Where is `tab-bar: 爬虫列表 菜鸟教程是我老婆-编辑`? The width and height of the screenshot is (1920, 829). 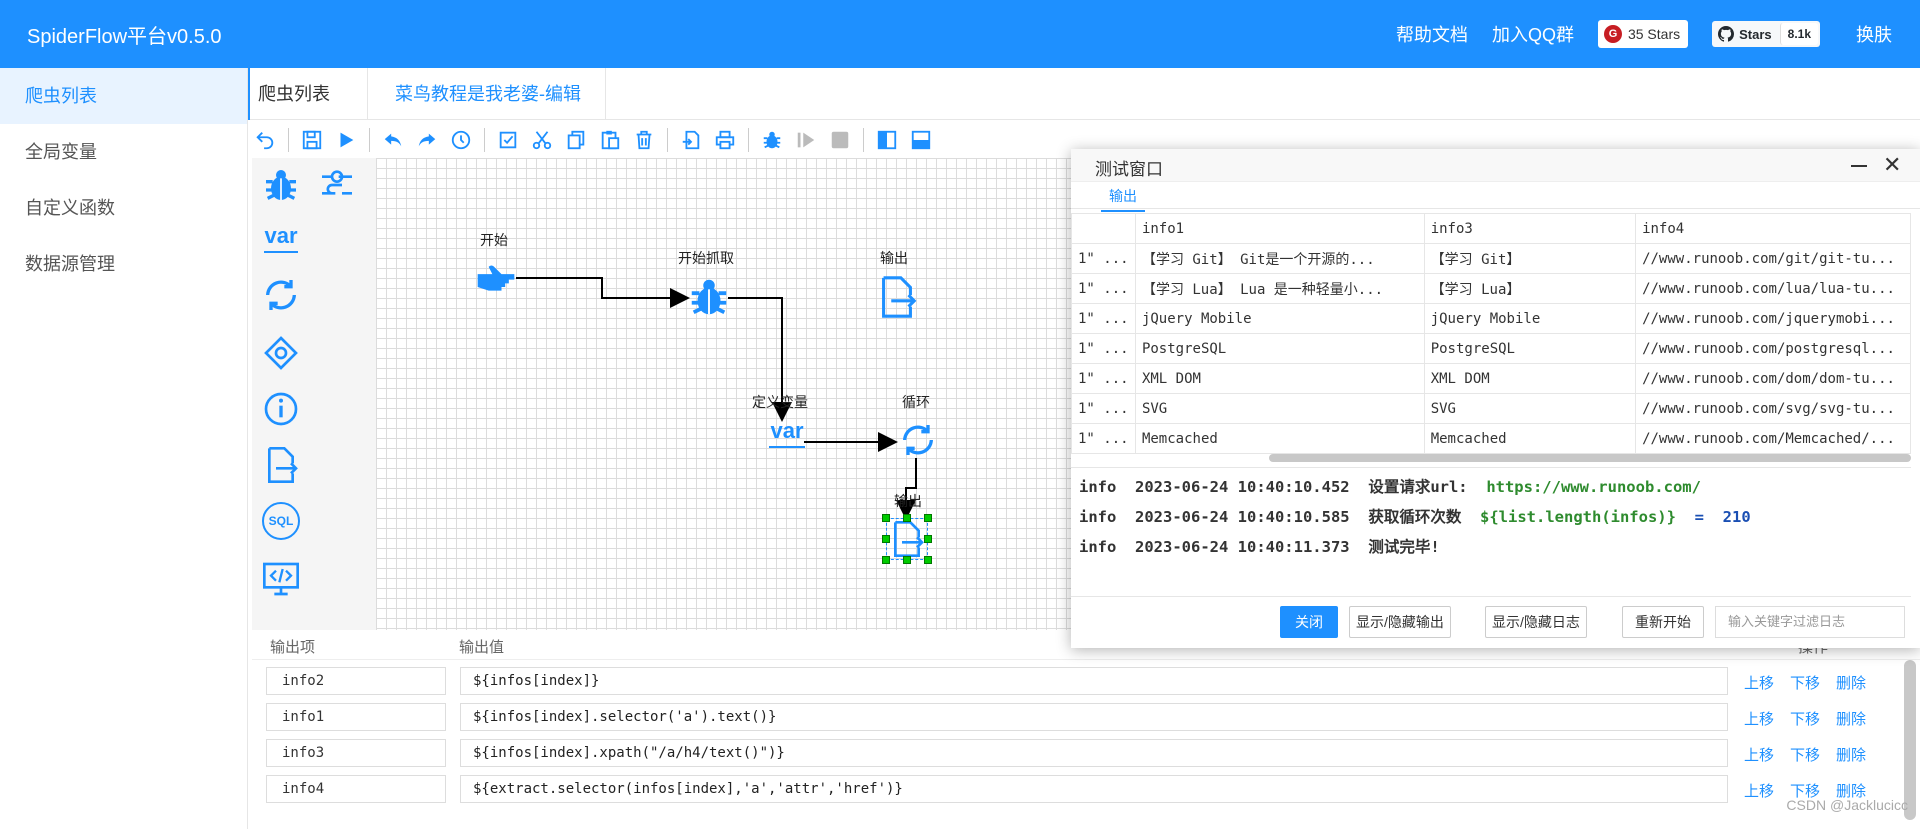 tab-bar: 爬虫列表 菜鸟教程是我老婆-编辑 is located at coordinates (1084, 94).